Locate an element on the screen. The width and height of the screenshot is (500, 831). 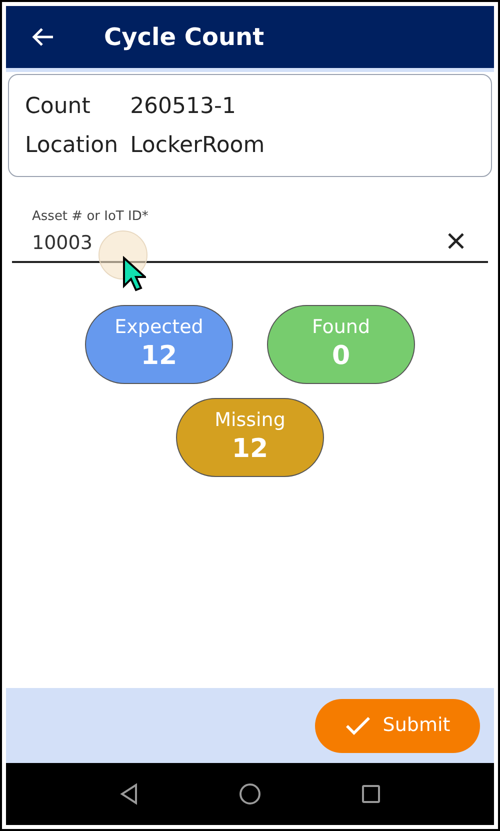
detail-value: LockerRoom is located at coordinates (198, 146).